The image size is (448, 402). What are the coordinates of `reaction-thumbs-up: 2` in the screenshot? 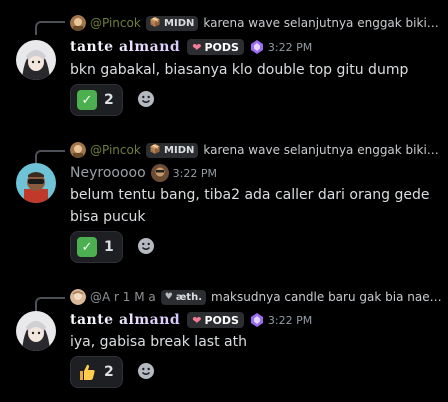 It's located at (96, 372).